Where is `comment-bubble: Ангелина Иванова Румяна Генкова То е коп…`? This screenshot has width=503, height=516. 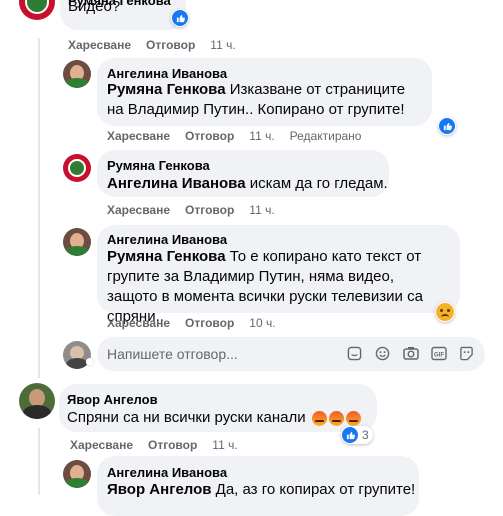 comment-bubble: Ангелина Иванова Румяна Генкова То е коп… is located at coordinates (278, 275).